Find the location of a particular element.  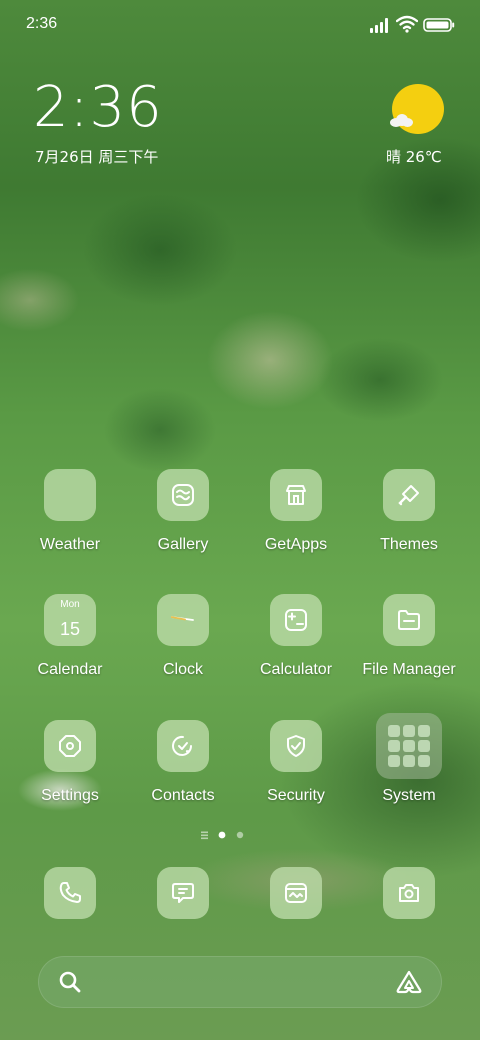

app-folder-system: System is located at coordinates (409, 764).